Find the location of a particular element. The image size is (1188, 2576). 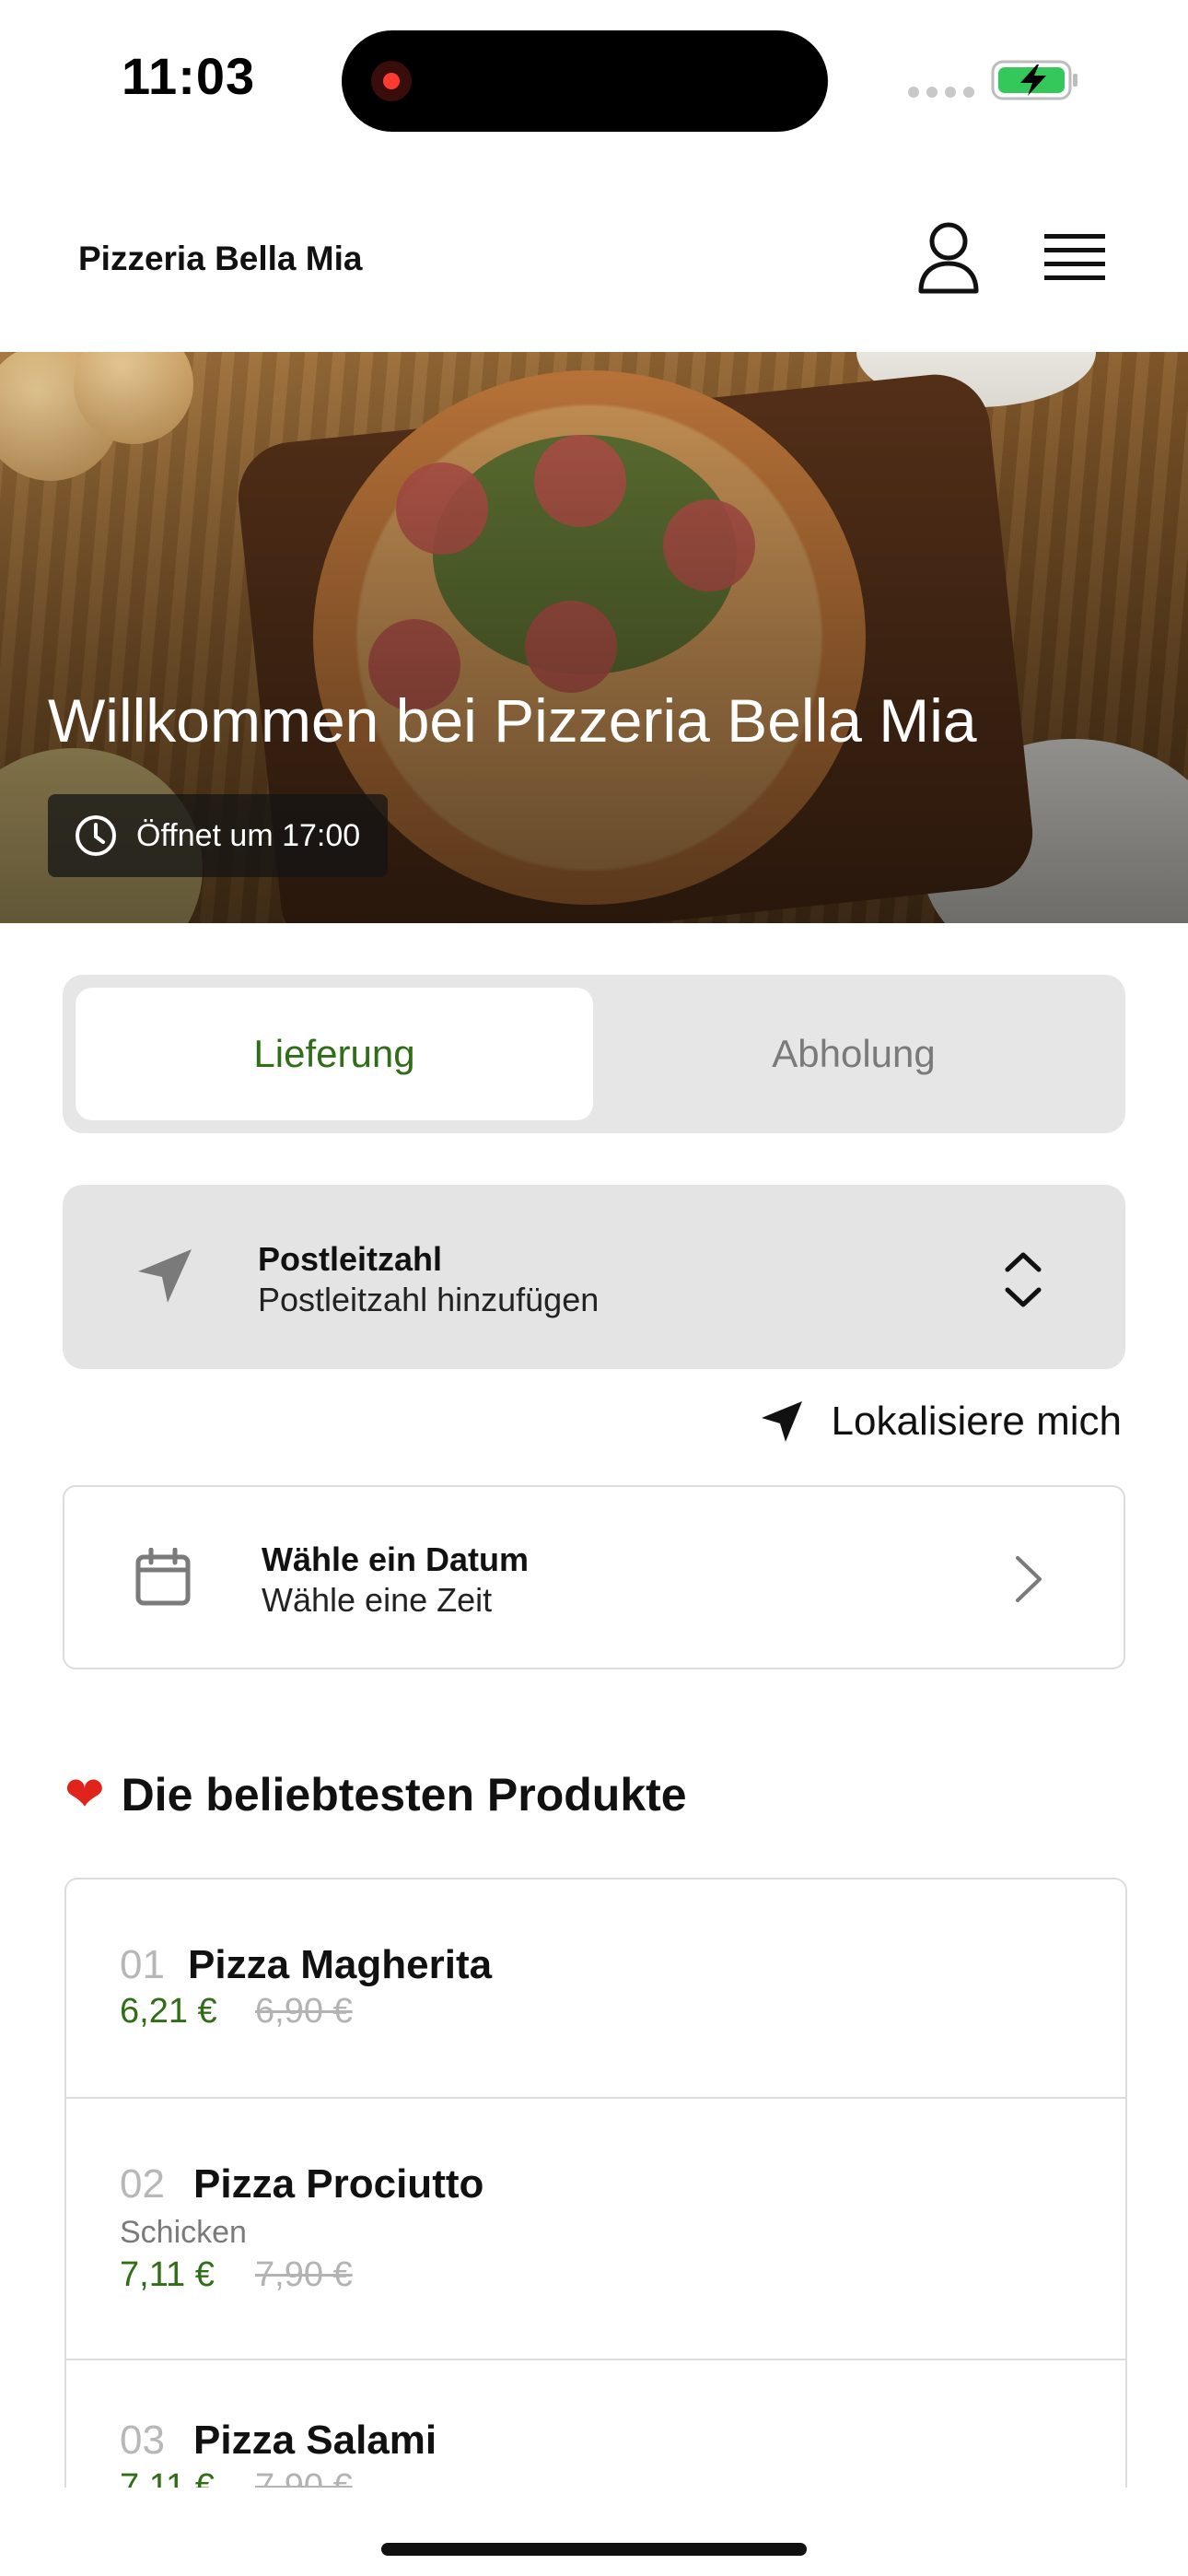

clock-icon is located at coordinates (96, 835).